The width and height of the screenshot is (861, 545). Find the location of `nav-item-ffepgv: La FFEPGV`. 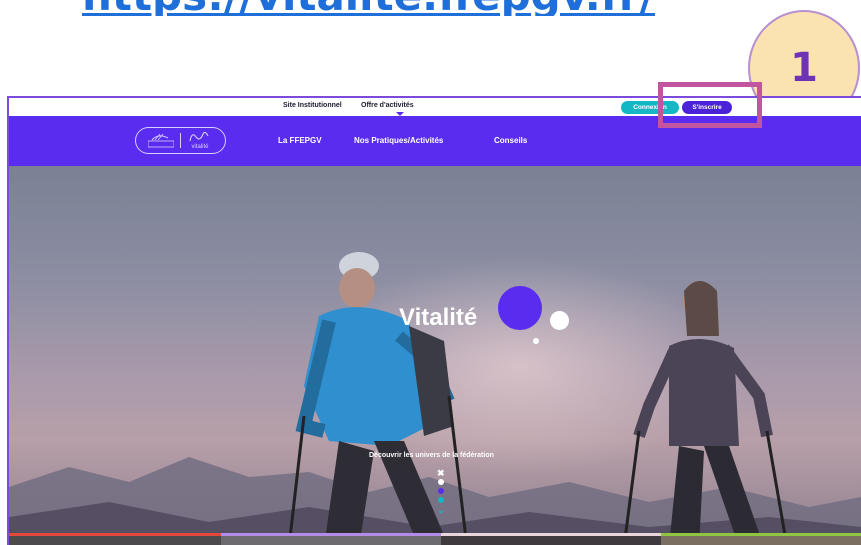

nav-item-ffepgv: La FFEPGV is located at coordinates (300, 140).